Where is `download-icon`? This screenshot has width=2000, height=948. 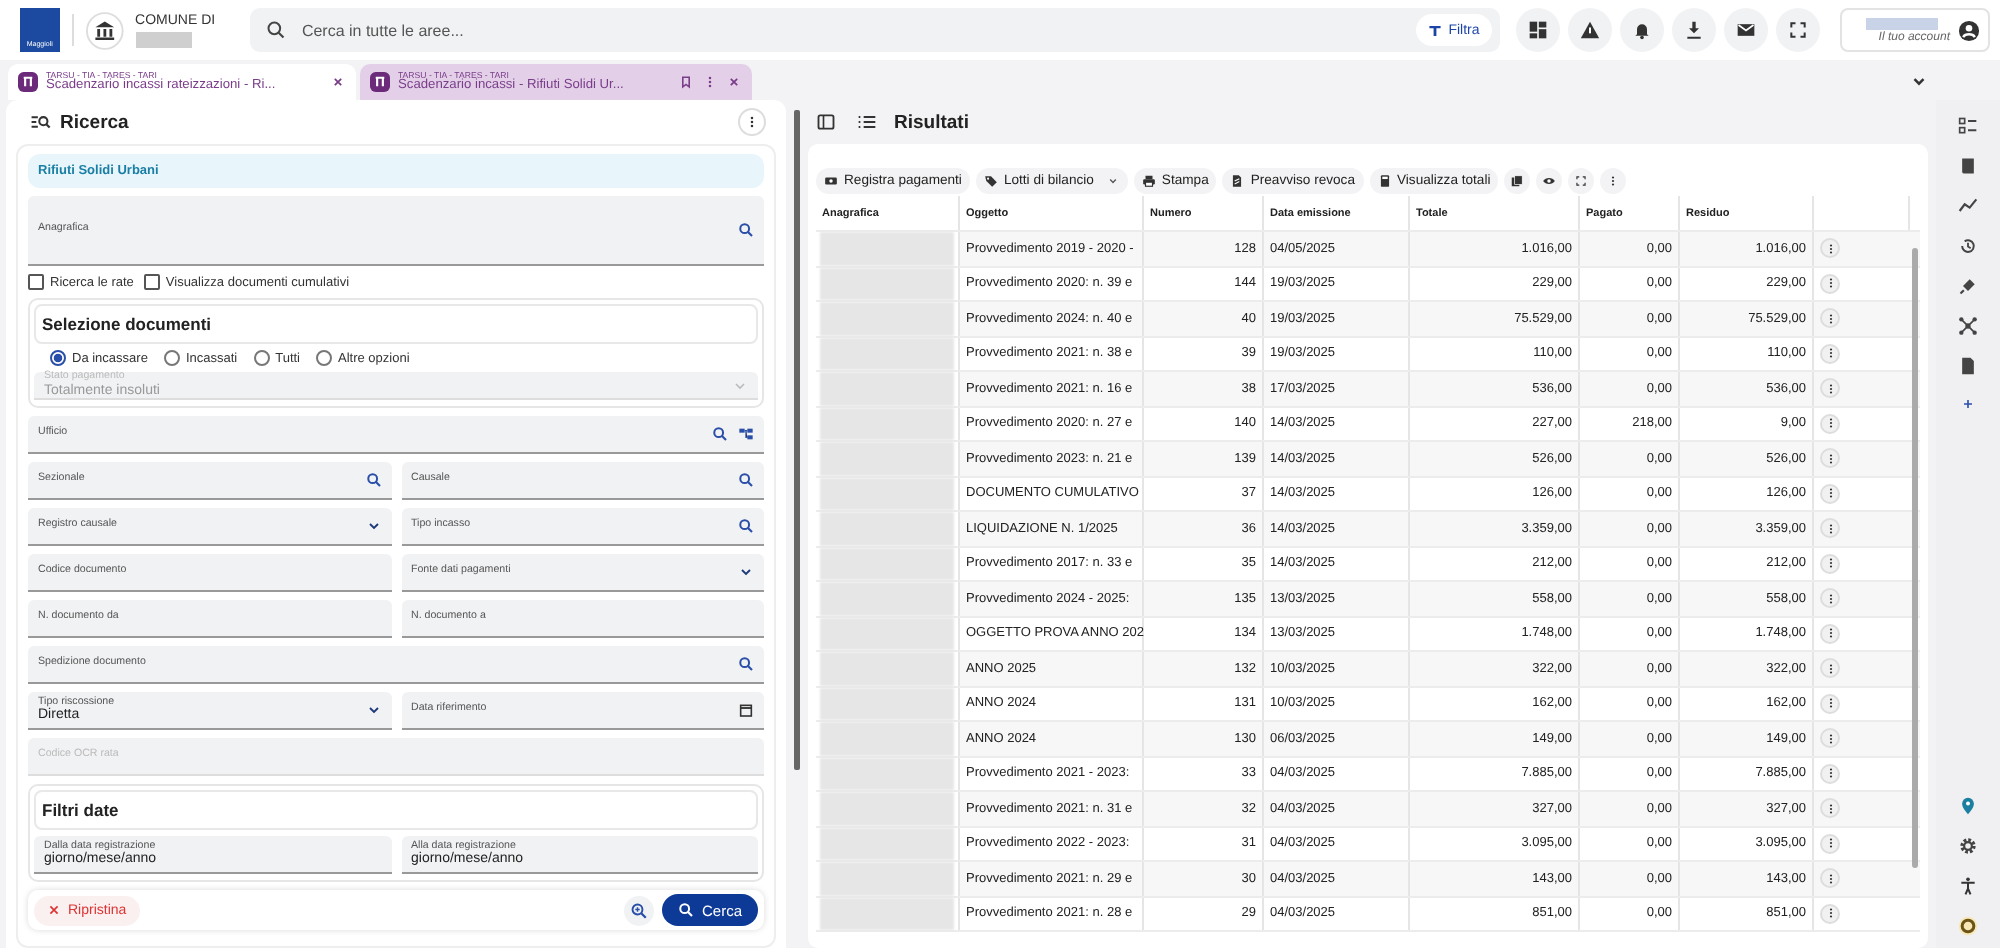 download-icon is located at coordinates (1693, 30).